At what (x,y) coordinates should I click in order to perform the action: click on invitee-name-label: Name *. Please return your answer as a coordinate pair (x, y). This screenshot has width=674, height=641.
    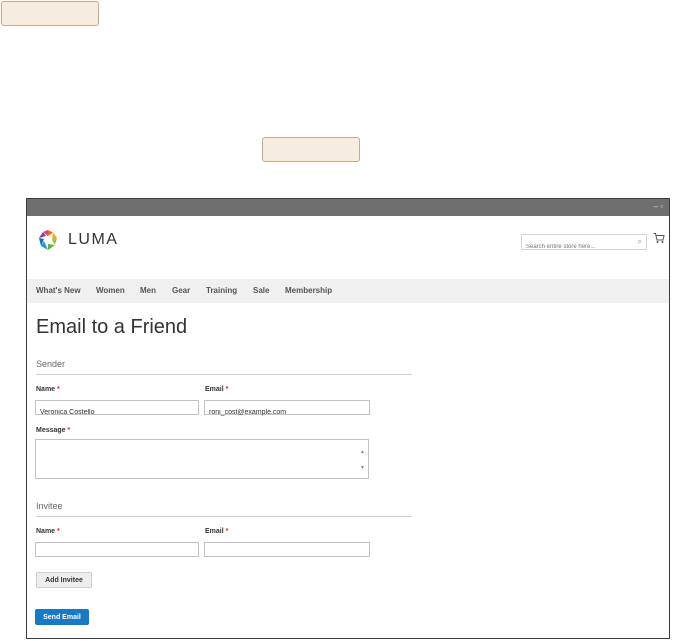
    Looking at the image, I should click on (48, 531).